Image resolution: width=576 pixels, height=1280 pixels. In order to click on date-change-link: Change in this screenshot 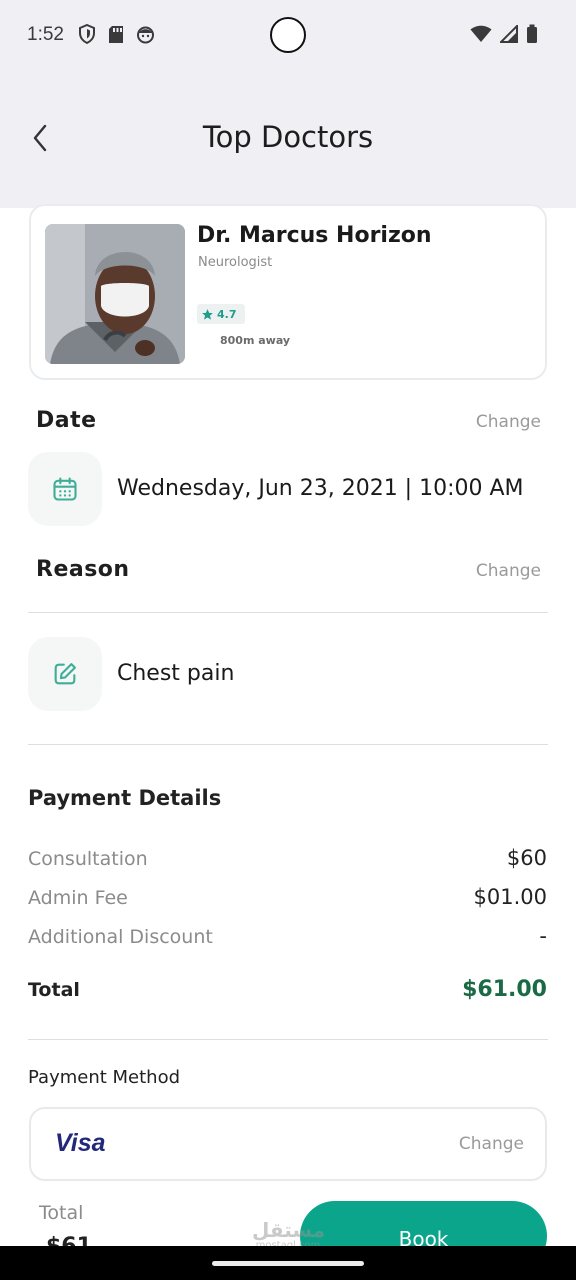, I will do `click(508, 422)`.